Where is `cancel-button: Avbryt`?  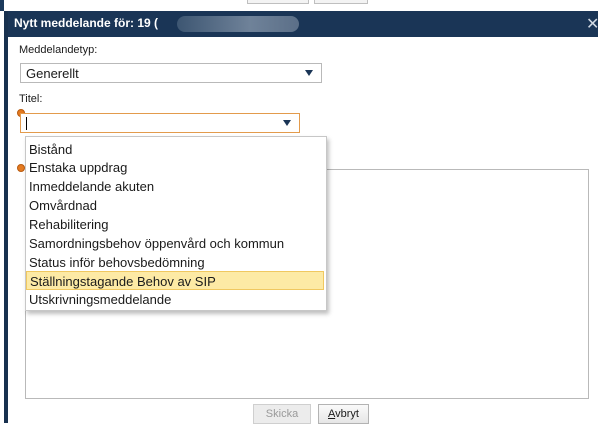 cancel-button: Avbryt is located at coordinates (343, 414).